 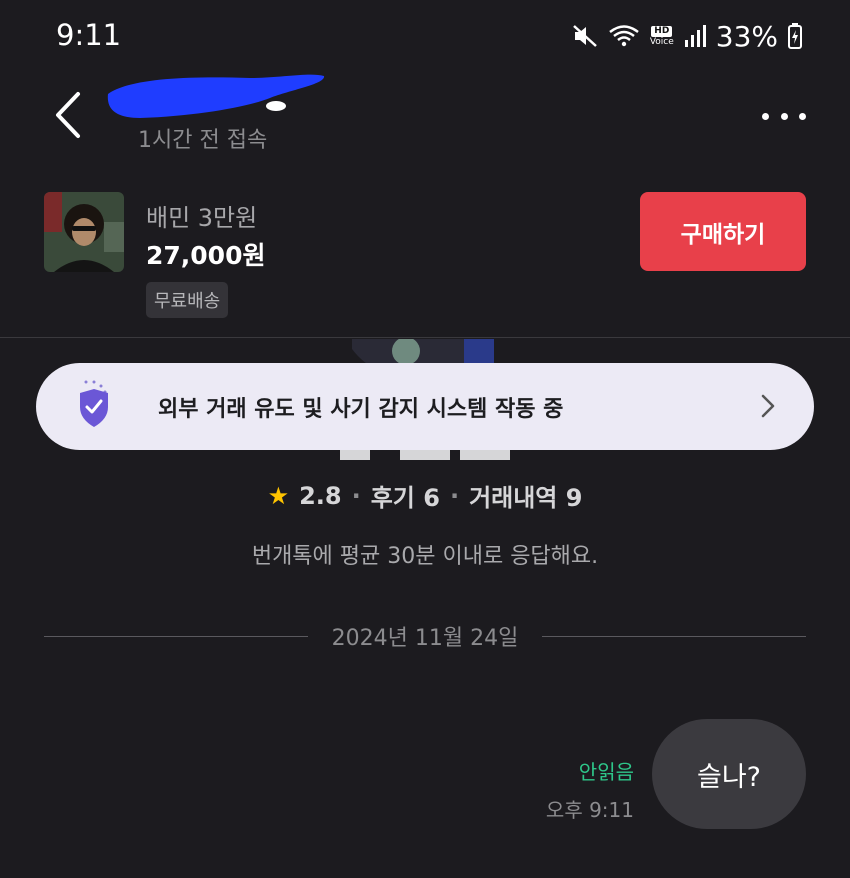 What do you see at coordinates (729, 774) in the screenshot?
I see `message-bubble: 슬나?` at bounding box center [729, 774].